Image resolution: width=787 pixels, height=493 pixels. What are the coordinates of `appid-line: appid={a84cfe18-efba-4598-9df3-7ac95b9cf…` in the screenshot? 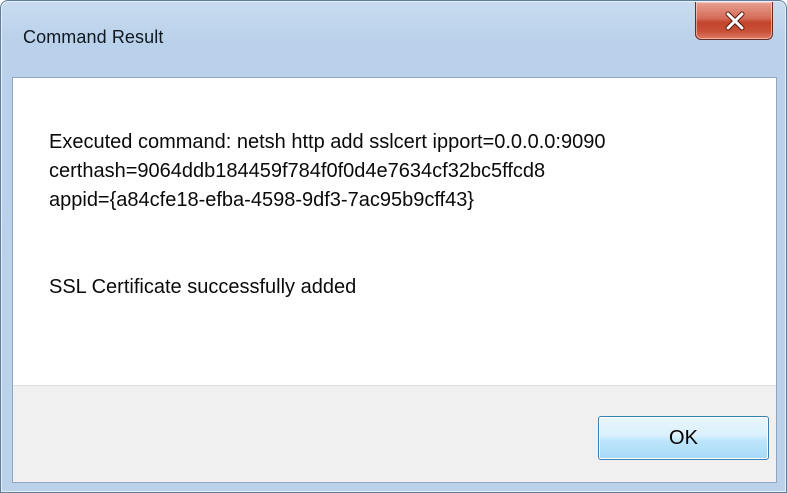 It's located at (261, 200).